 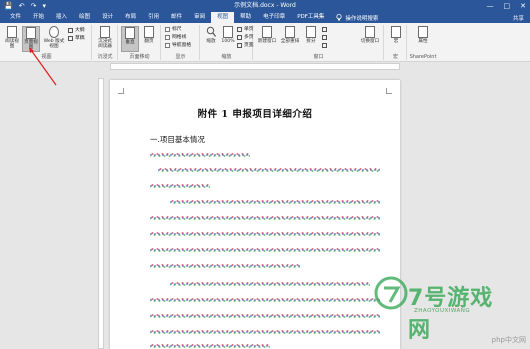 I want to click on arrange-all-button: 全部重排, so click(x=290, y=39).